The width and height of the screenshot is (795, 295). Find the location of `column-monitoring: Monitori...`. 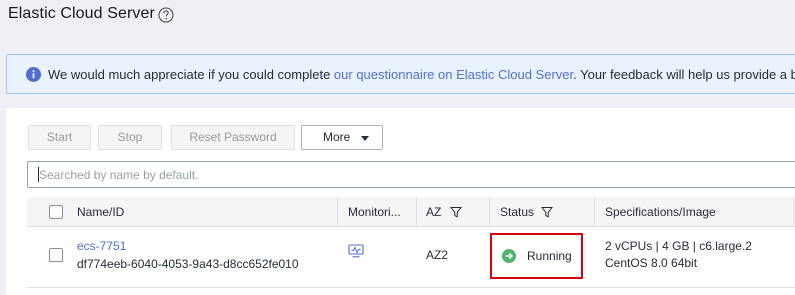

column-monitoring: Monitori... is located at coordinates (374, 212).